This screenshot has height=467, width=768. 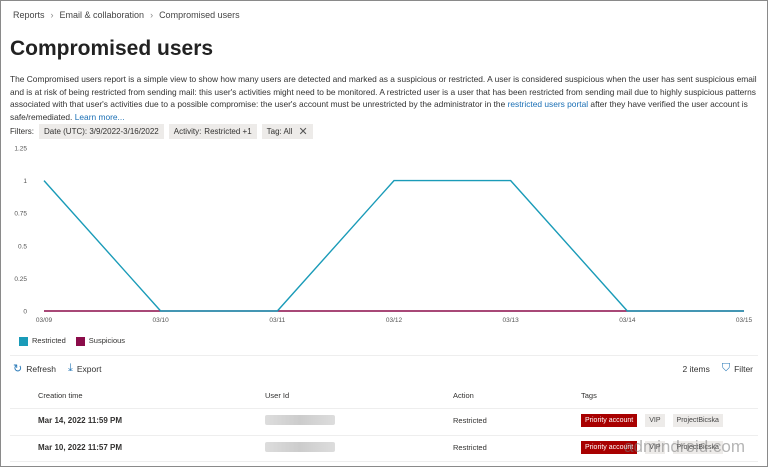 I want to click on filter-button: ⛉ Filter, so click(x=737, y=368).